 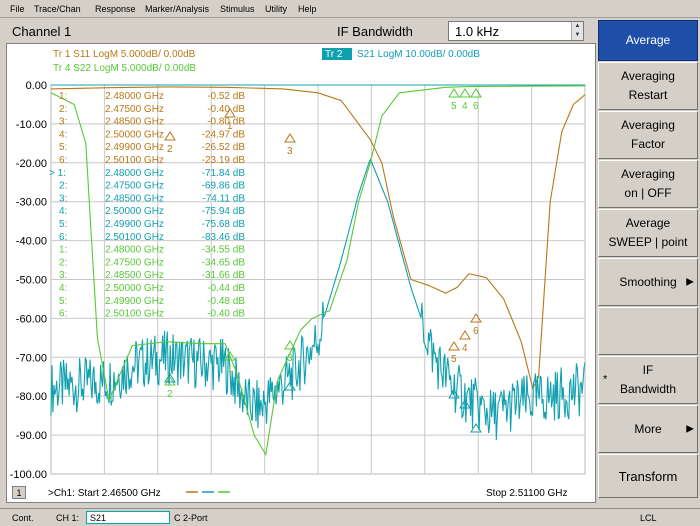 What do you see at coordinates (63, 301) in the screenshot?
I see `marker-row-number: 5:` at bounding box center [63, 301].